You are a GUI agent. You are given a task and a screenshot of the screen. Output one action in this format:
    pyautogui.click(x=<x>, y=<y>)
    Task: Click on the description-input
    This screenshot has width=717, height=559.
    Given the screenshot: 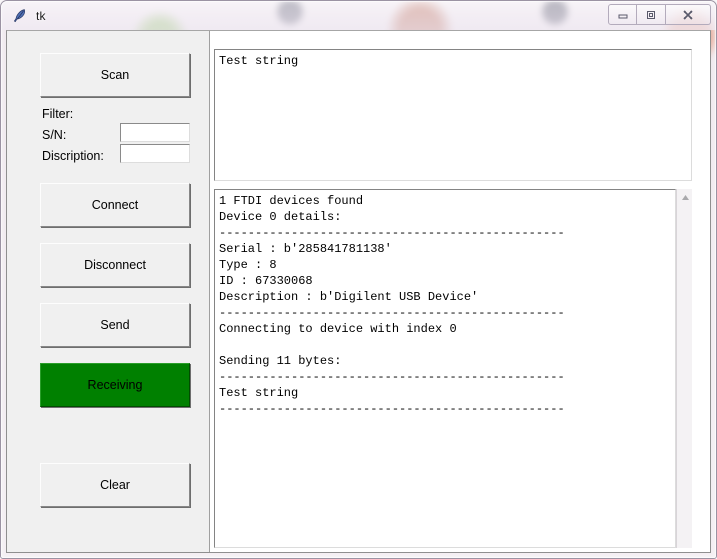 What is the action you would take?
    pyautogui.click(x=155, y=153)
    